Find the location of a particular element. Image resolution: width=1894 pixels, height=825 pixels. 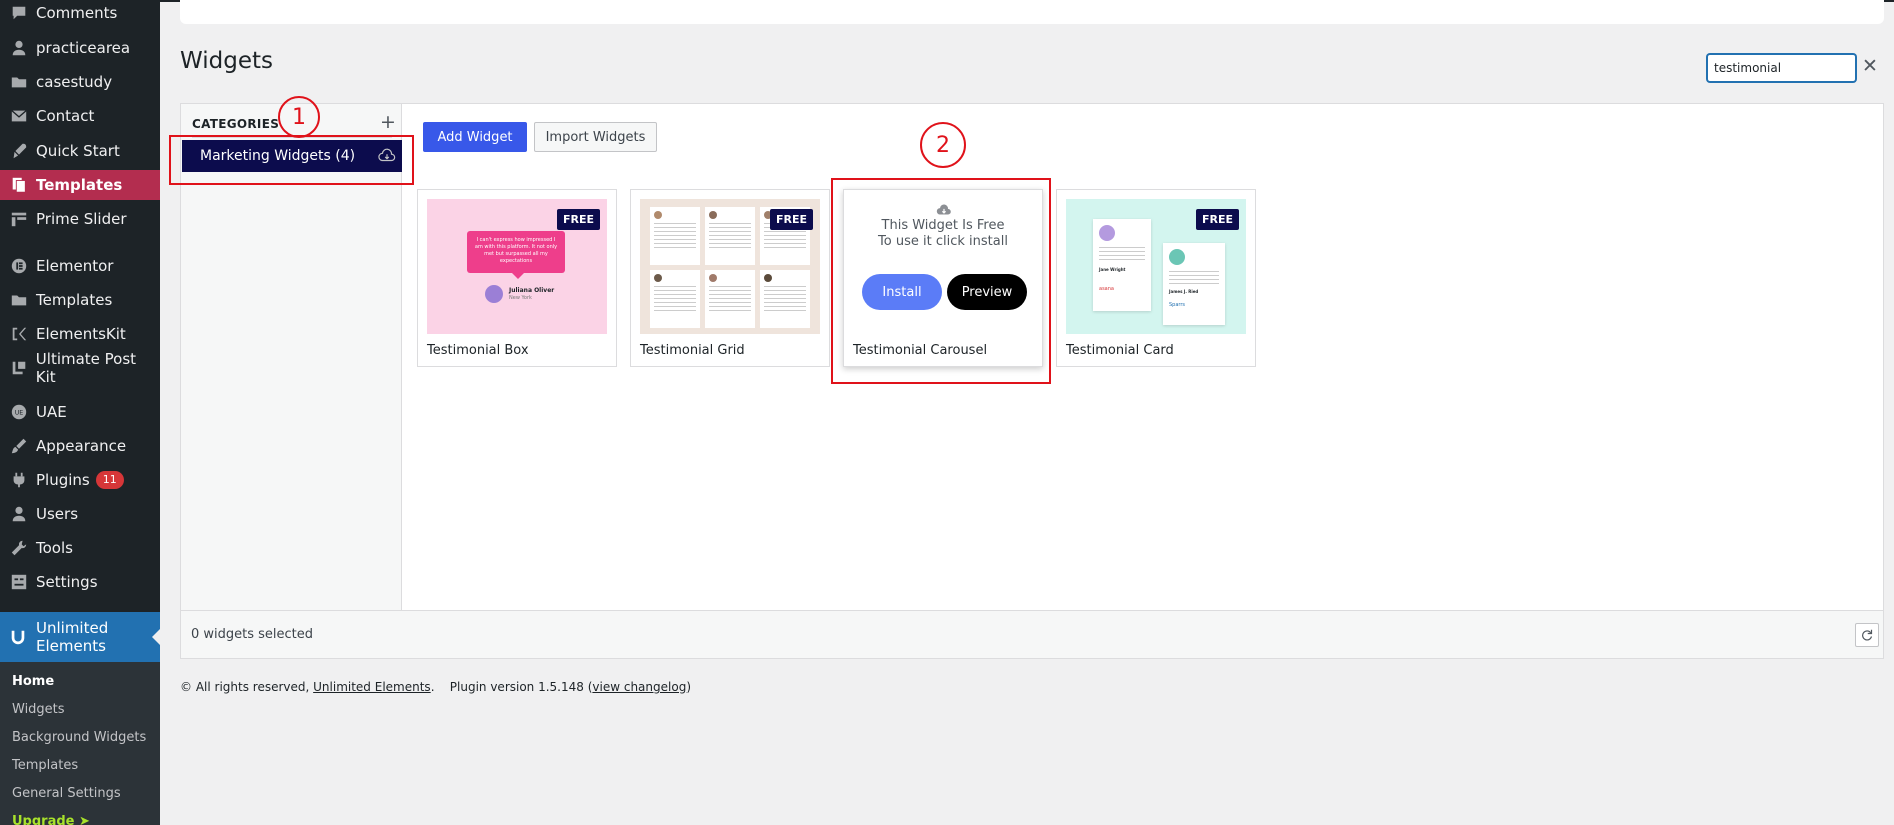

sidebar-item-label: Appearance is located at coordinates (81, 446).